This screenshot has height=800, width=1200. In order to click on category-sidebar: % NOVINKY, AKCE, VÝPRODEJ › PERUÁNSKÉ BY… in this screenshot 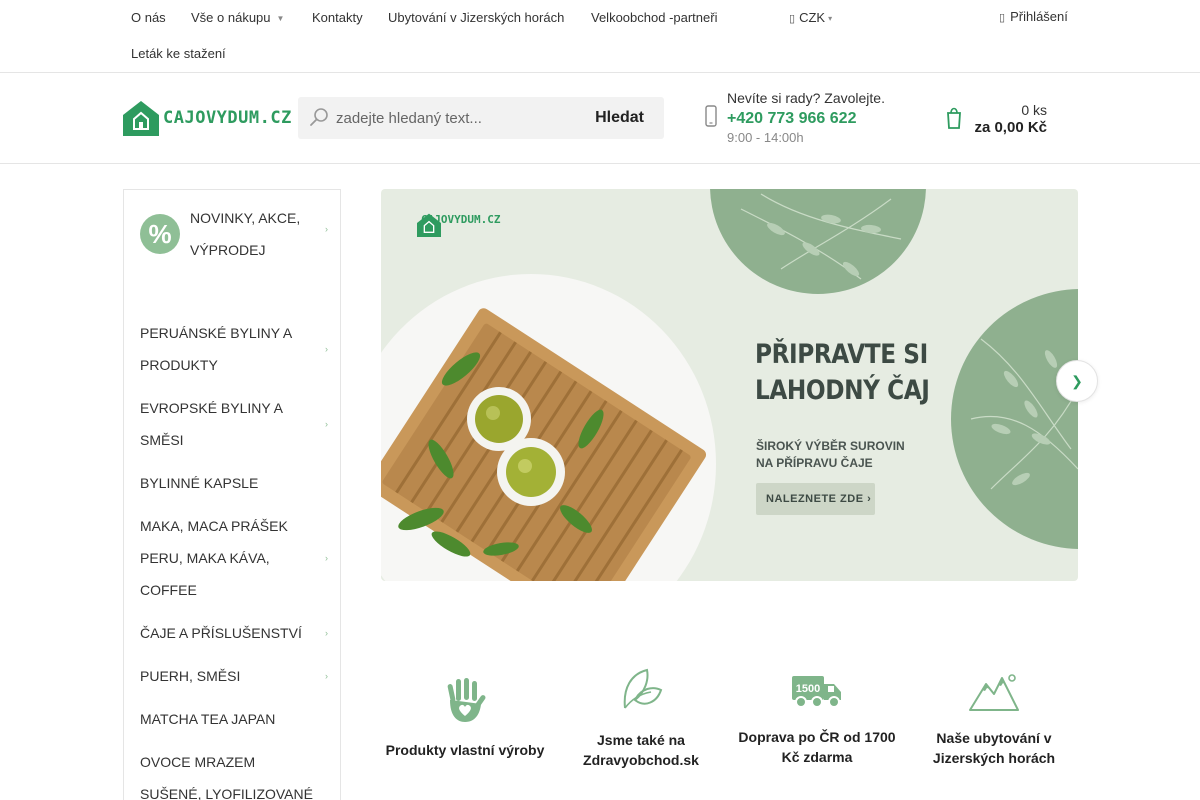, I will do `click(232, 494)`.